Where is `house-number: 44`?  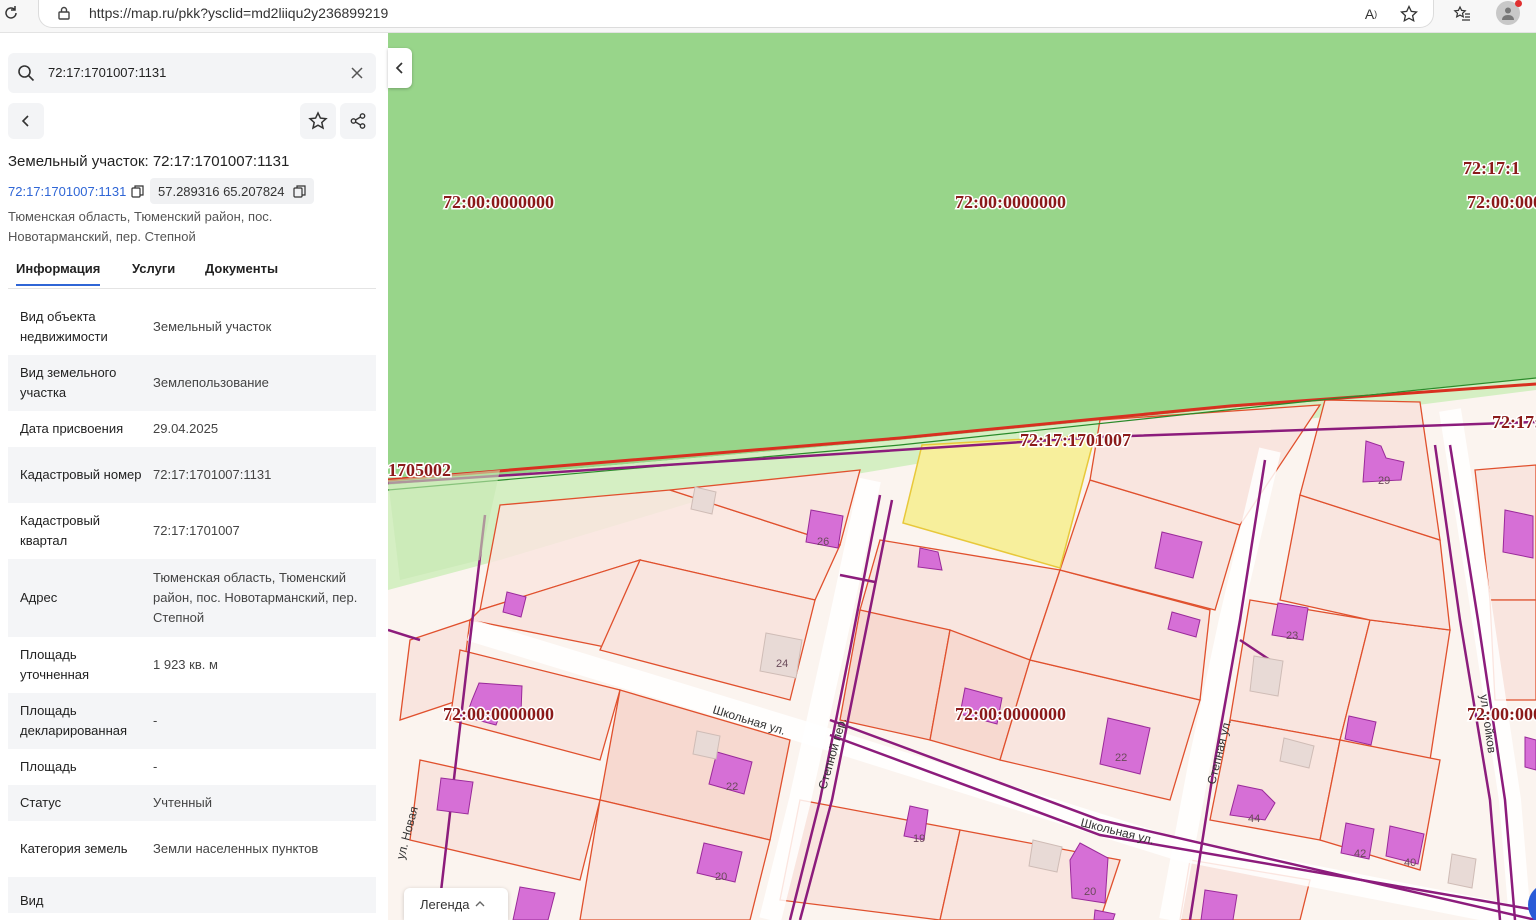 house-number: 44 is located at coordinates (1254, 819).